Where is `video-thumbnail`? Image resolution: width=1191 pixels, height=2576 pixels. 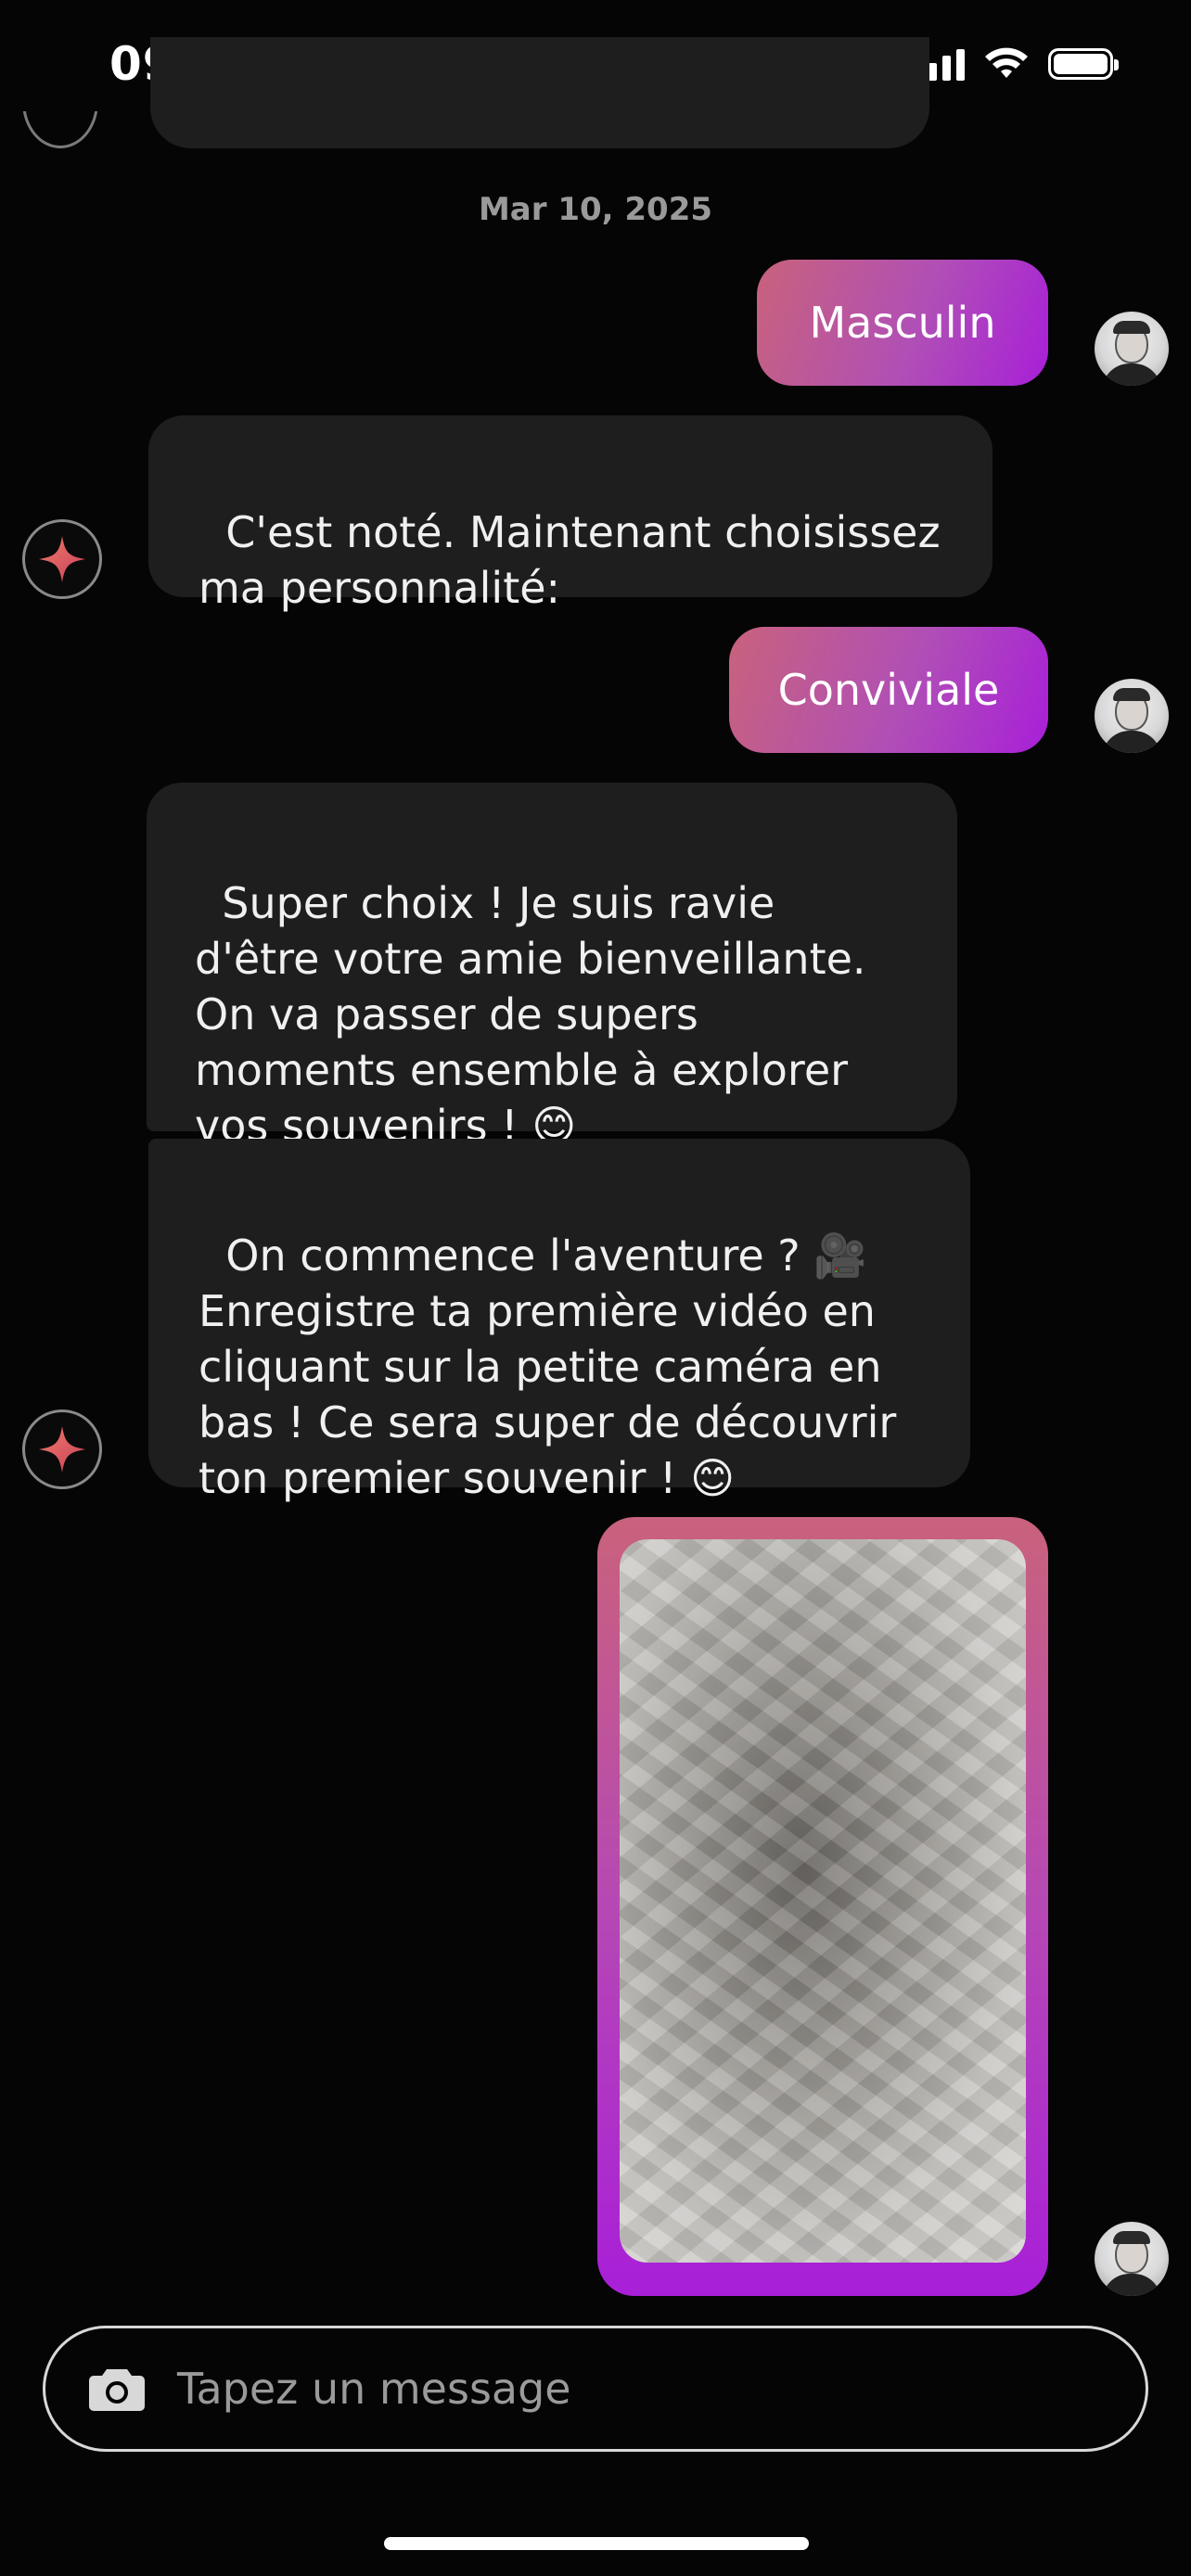 video-thumbnail is located at coordinates (823, 1901).